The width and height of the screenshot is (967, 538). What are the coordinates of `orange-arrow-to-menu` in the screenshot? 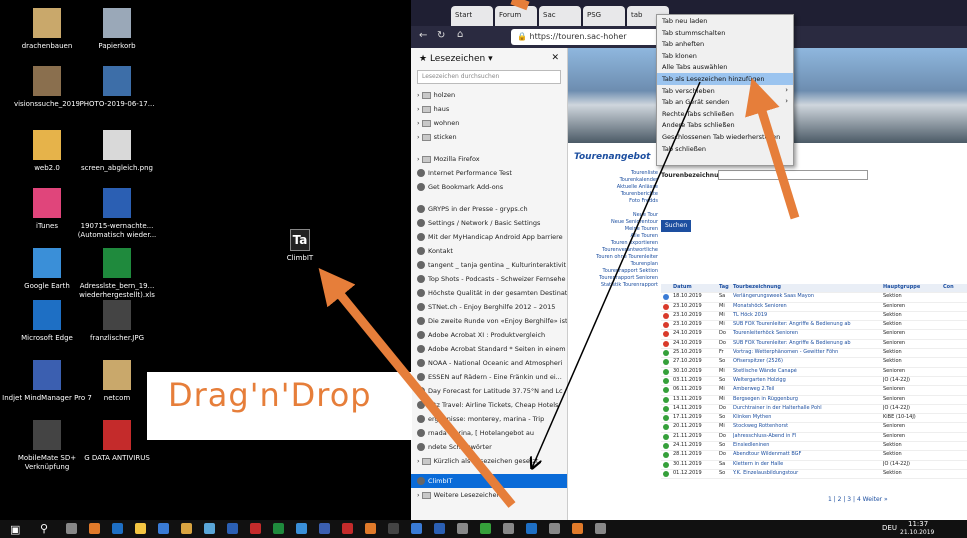 It's located at (772, 148).